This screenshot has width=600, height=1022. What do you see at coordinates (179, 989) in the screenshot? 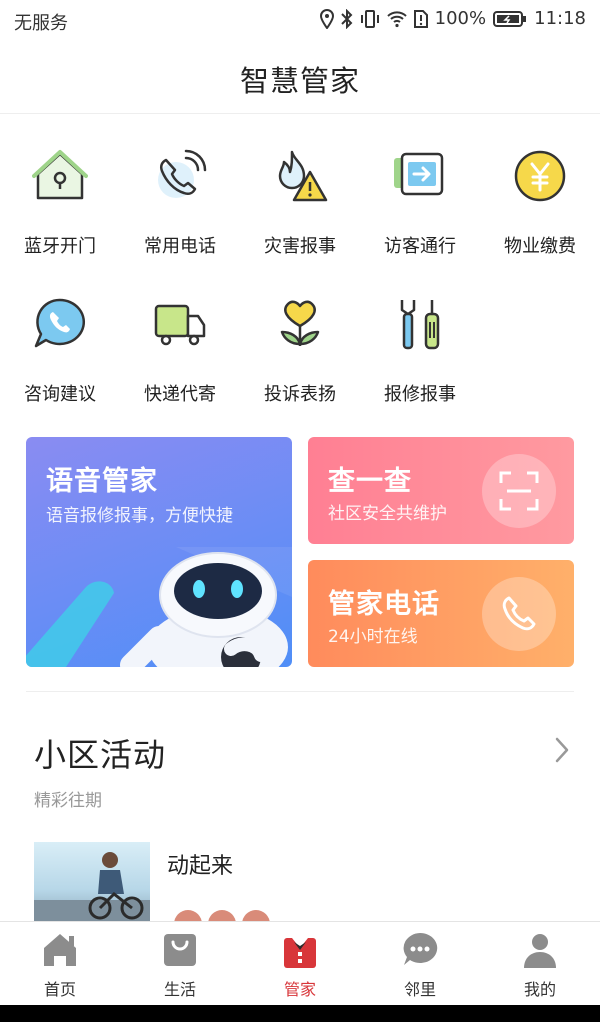
I see `tab-label: 生活` at bounding box center [179, 989].